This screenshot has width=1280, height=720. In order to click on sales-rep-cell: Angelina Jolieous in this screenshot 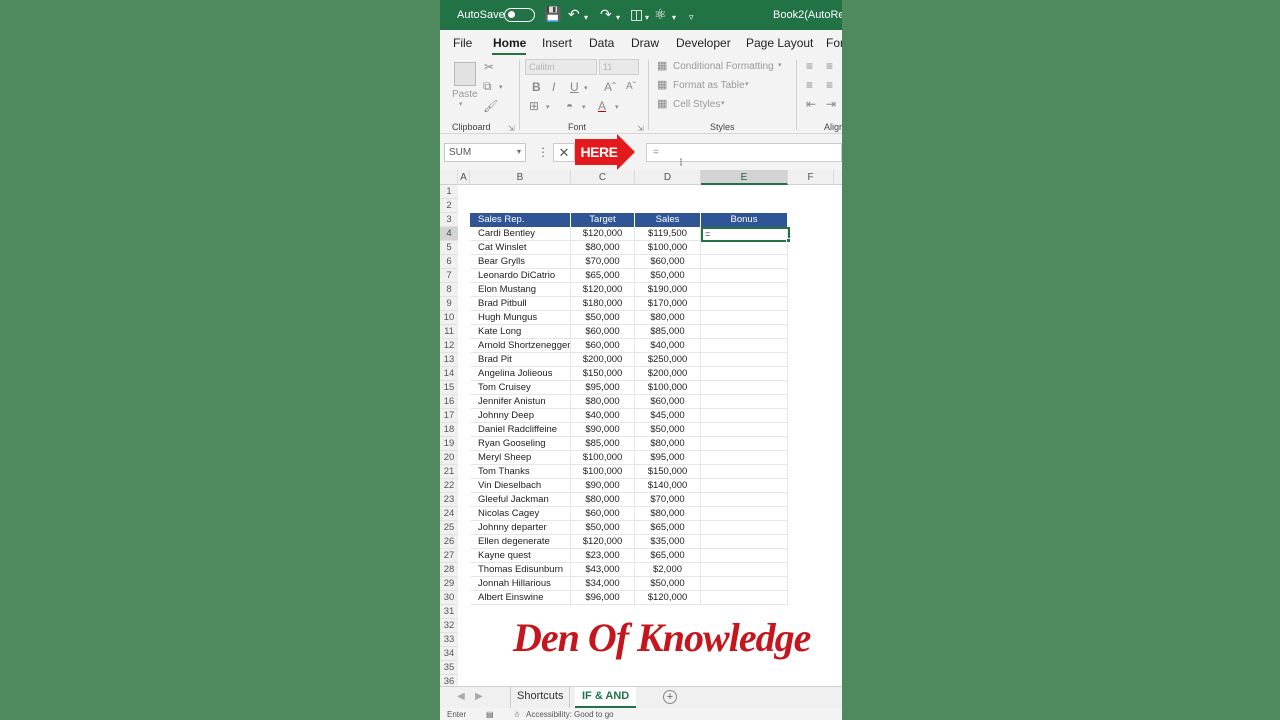, I will do `click(520, 374)`.